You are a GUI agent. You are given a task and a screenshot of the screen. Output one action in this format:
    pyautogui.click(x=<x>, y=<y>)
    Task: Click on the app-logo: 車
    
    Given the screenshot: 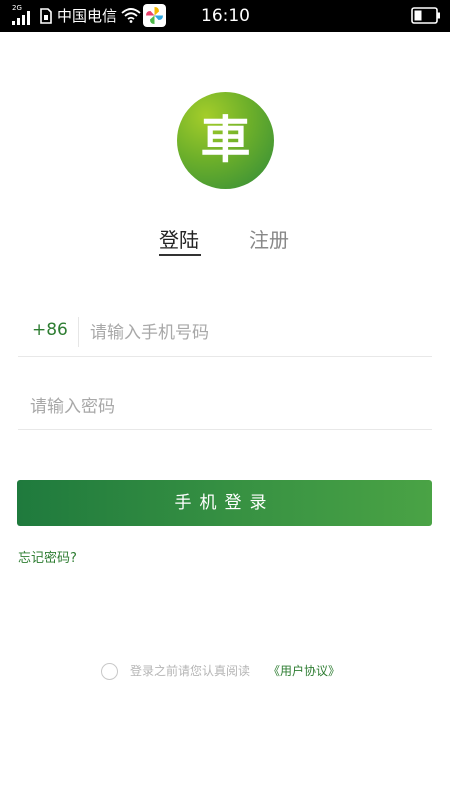 What is the action you would take?
    pyautogui.click(x=225, y=140)
    